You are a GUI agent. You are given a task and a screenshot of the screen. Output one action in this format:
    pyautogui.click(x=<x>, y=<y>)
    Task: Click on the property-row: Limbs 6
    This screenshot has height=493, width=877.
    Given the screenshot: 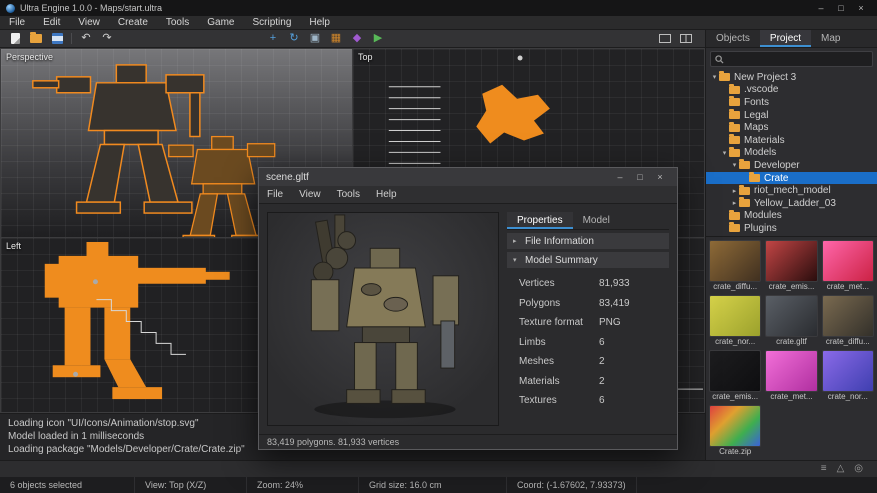 What is the action you would take?
    pyautogui.click(x=594, y=343)
    